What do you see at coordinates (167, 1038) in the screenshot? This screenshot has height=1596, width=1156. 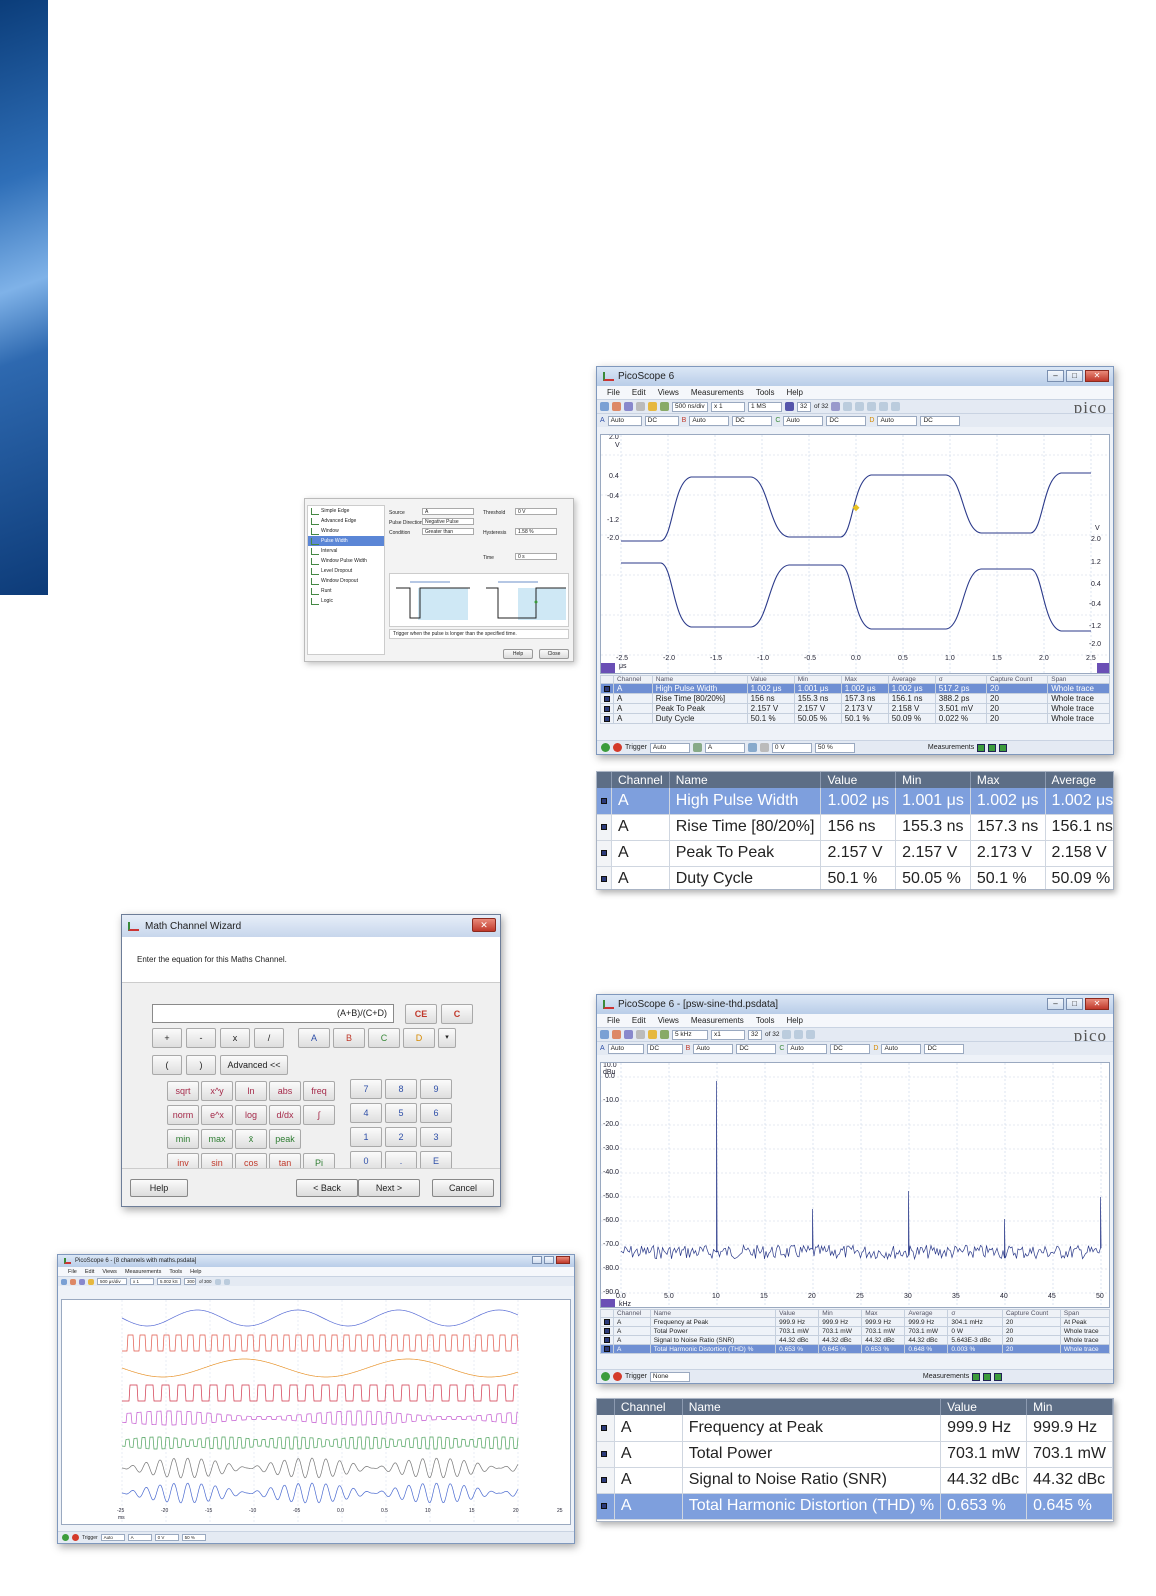 I see `plus-button: +` at bounding box center [167, 1038].